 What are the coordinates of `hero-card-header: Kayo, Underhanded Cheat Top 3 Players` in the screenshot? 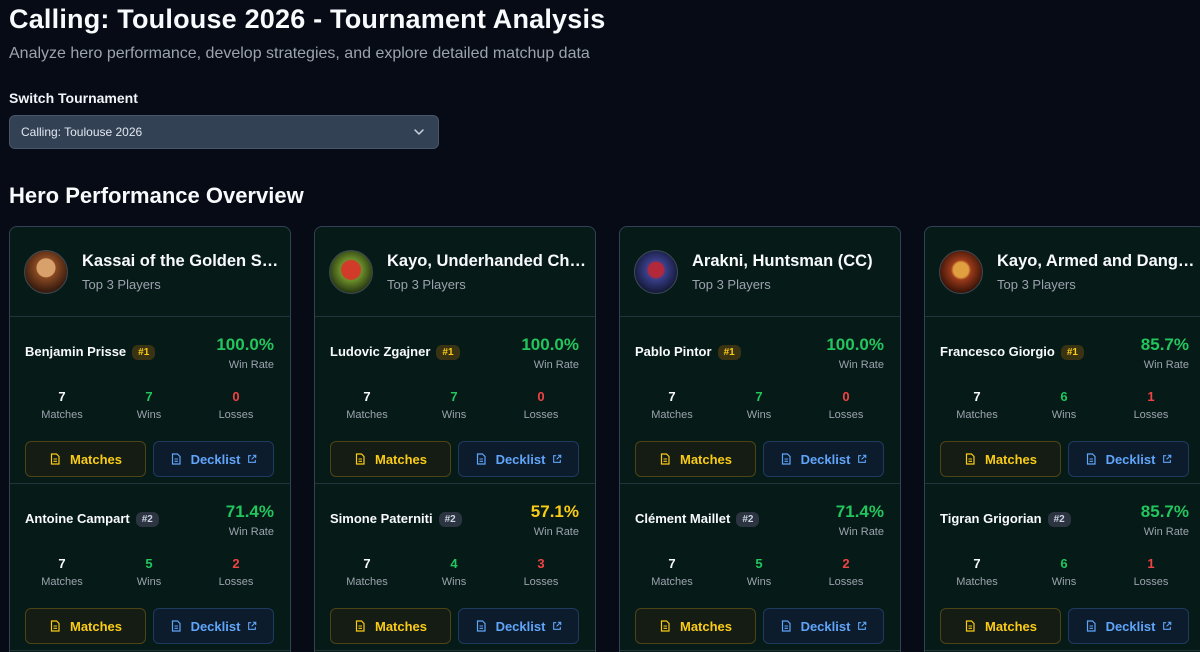 It's located at (455, 272).